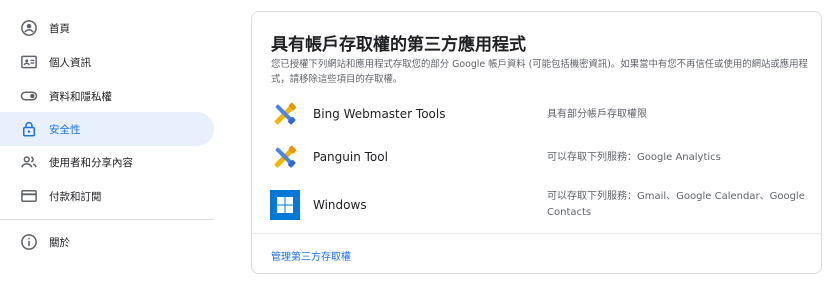  Describe the element at coordinates (107, 219) in the screenshot. I see `sidebar-divider` at that location.